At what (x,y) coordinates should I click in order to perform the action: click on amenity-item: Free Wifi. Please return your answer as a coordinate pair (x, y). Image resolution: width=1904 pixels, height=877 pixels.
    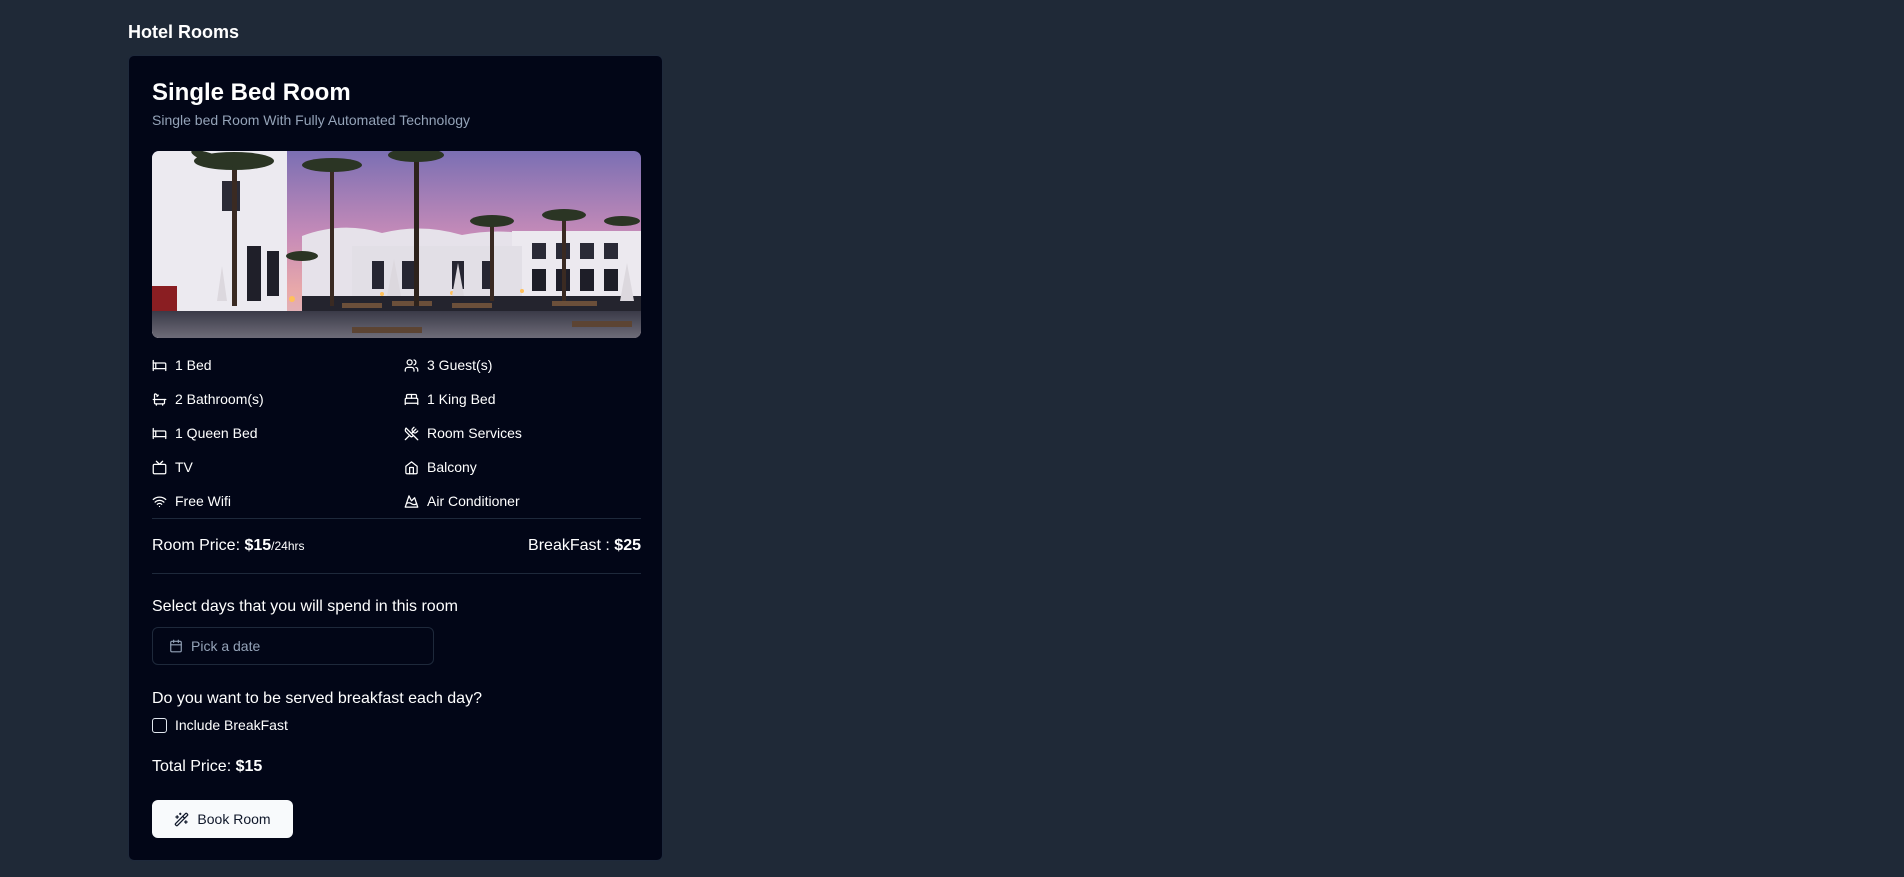
    Looking at the image, I should click on (278, 501).